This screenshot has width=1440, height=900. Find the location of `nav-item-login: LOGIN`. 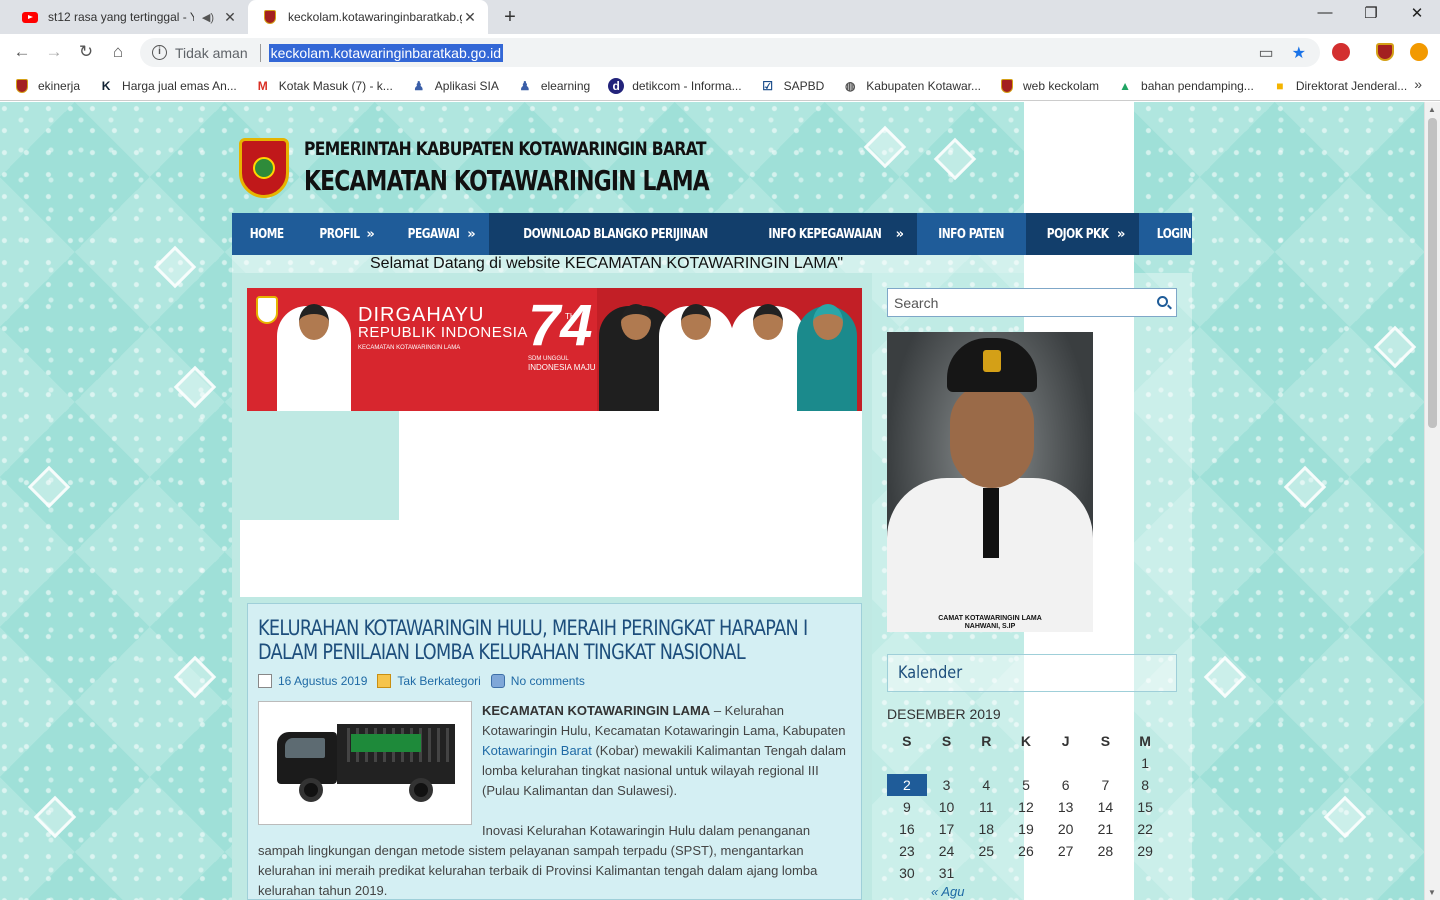

nav-item-login: LOGIN is located at coordinates (1174, 234).